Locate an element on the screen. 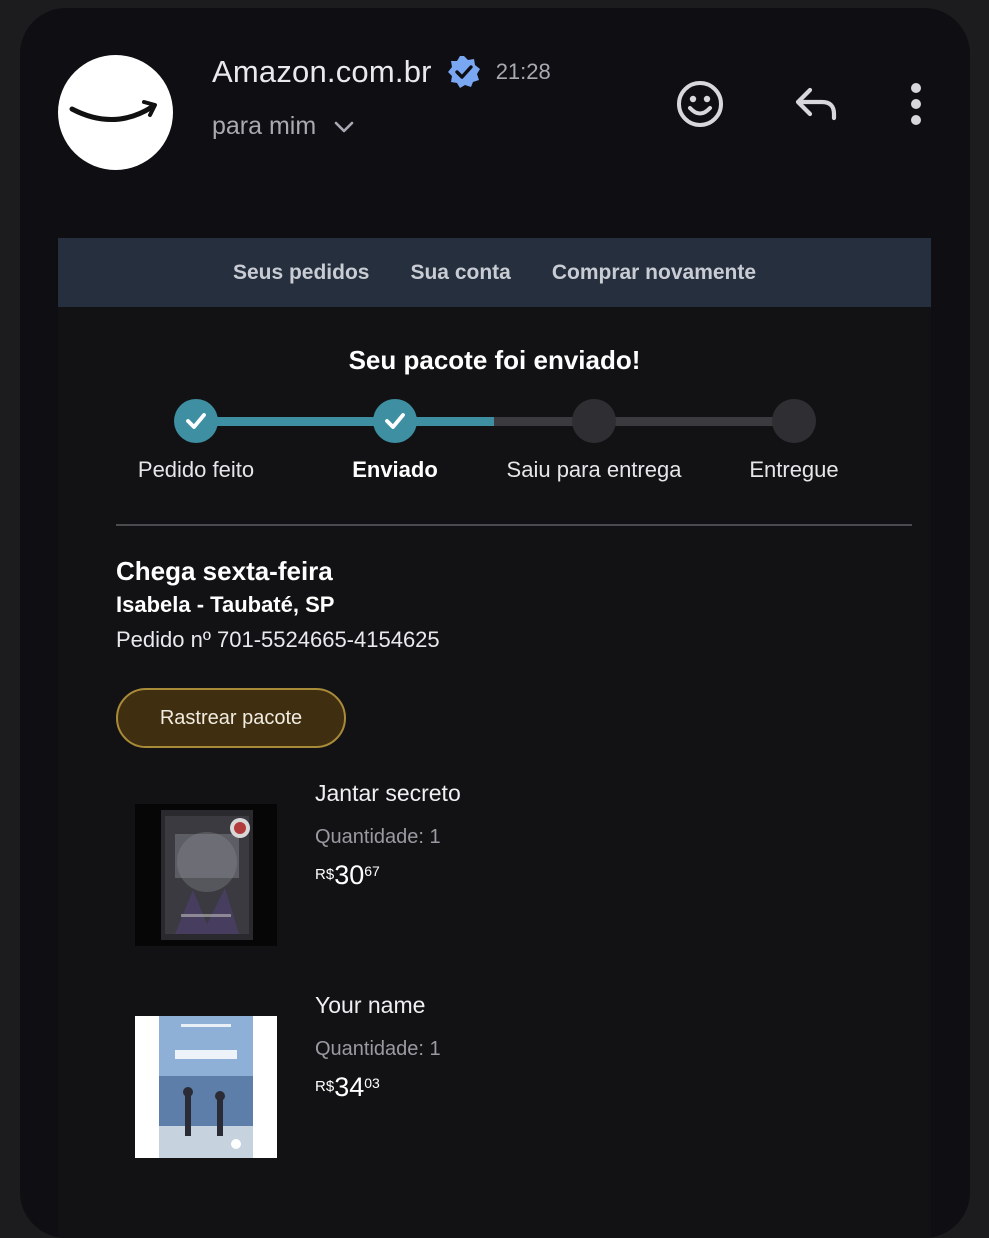  step-order-placed: Pedido feito is located at coordinates (196, 438).